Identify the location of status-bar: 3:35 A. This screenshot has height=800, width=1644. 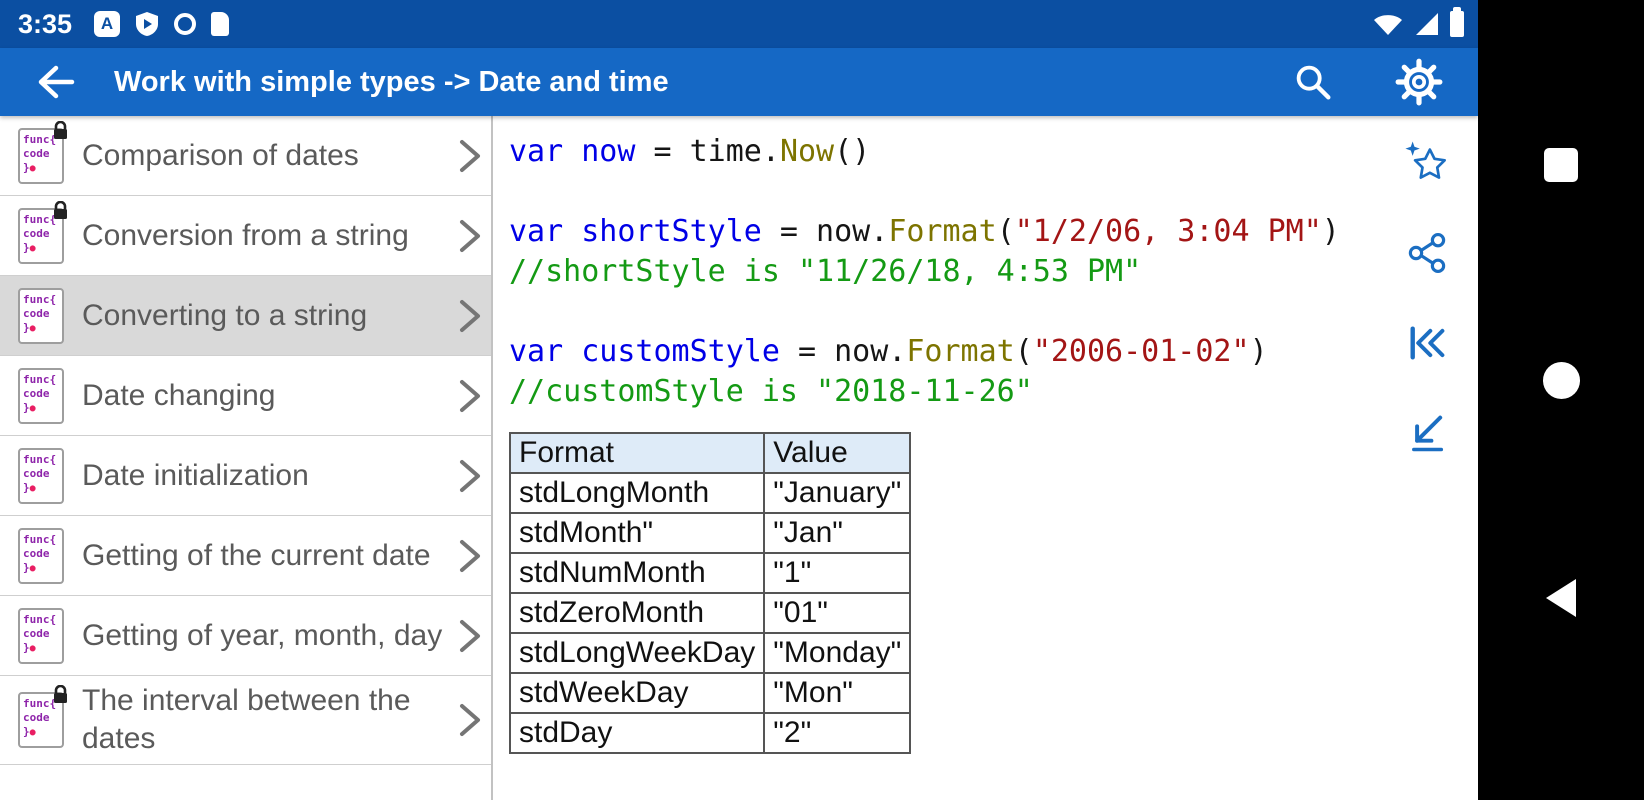
(739, 24).